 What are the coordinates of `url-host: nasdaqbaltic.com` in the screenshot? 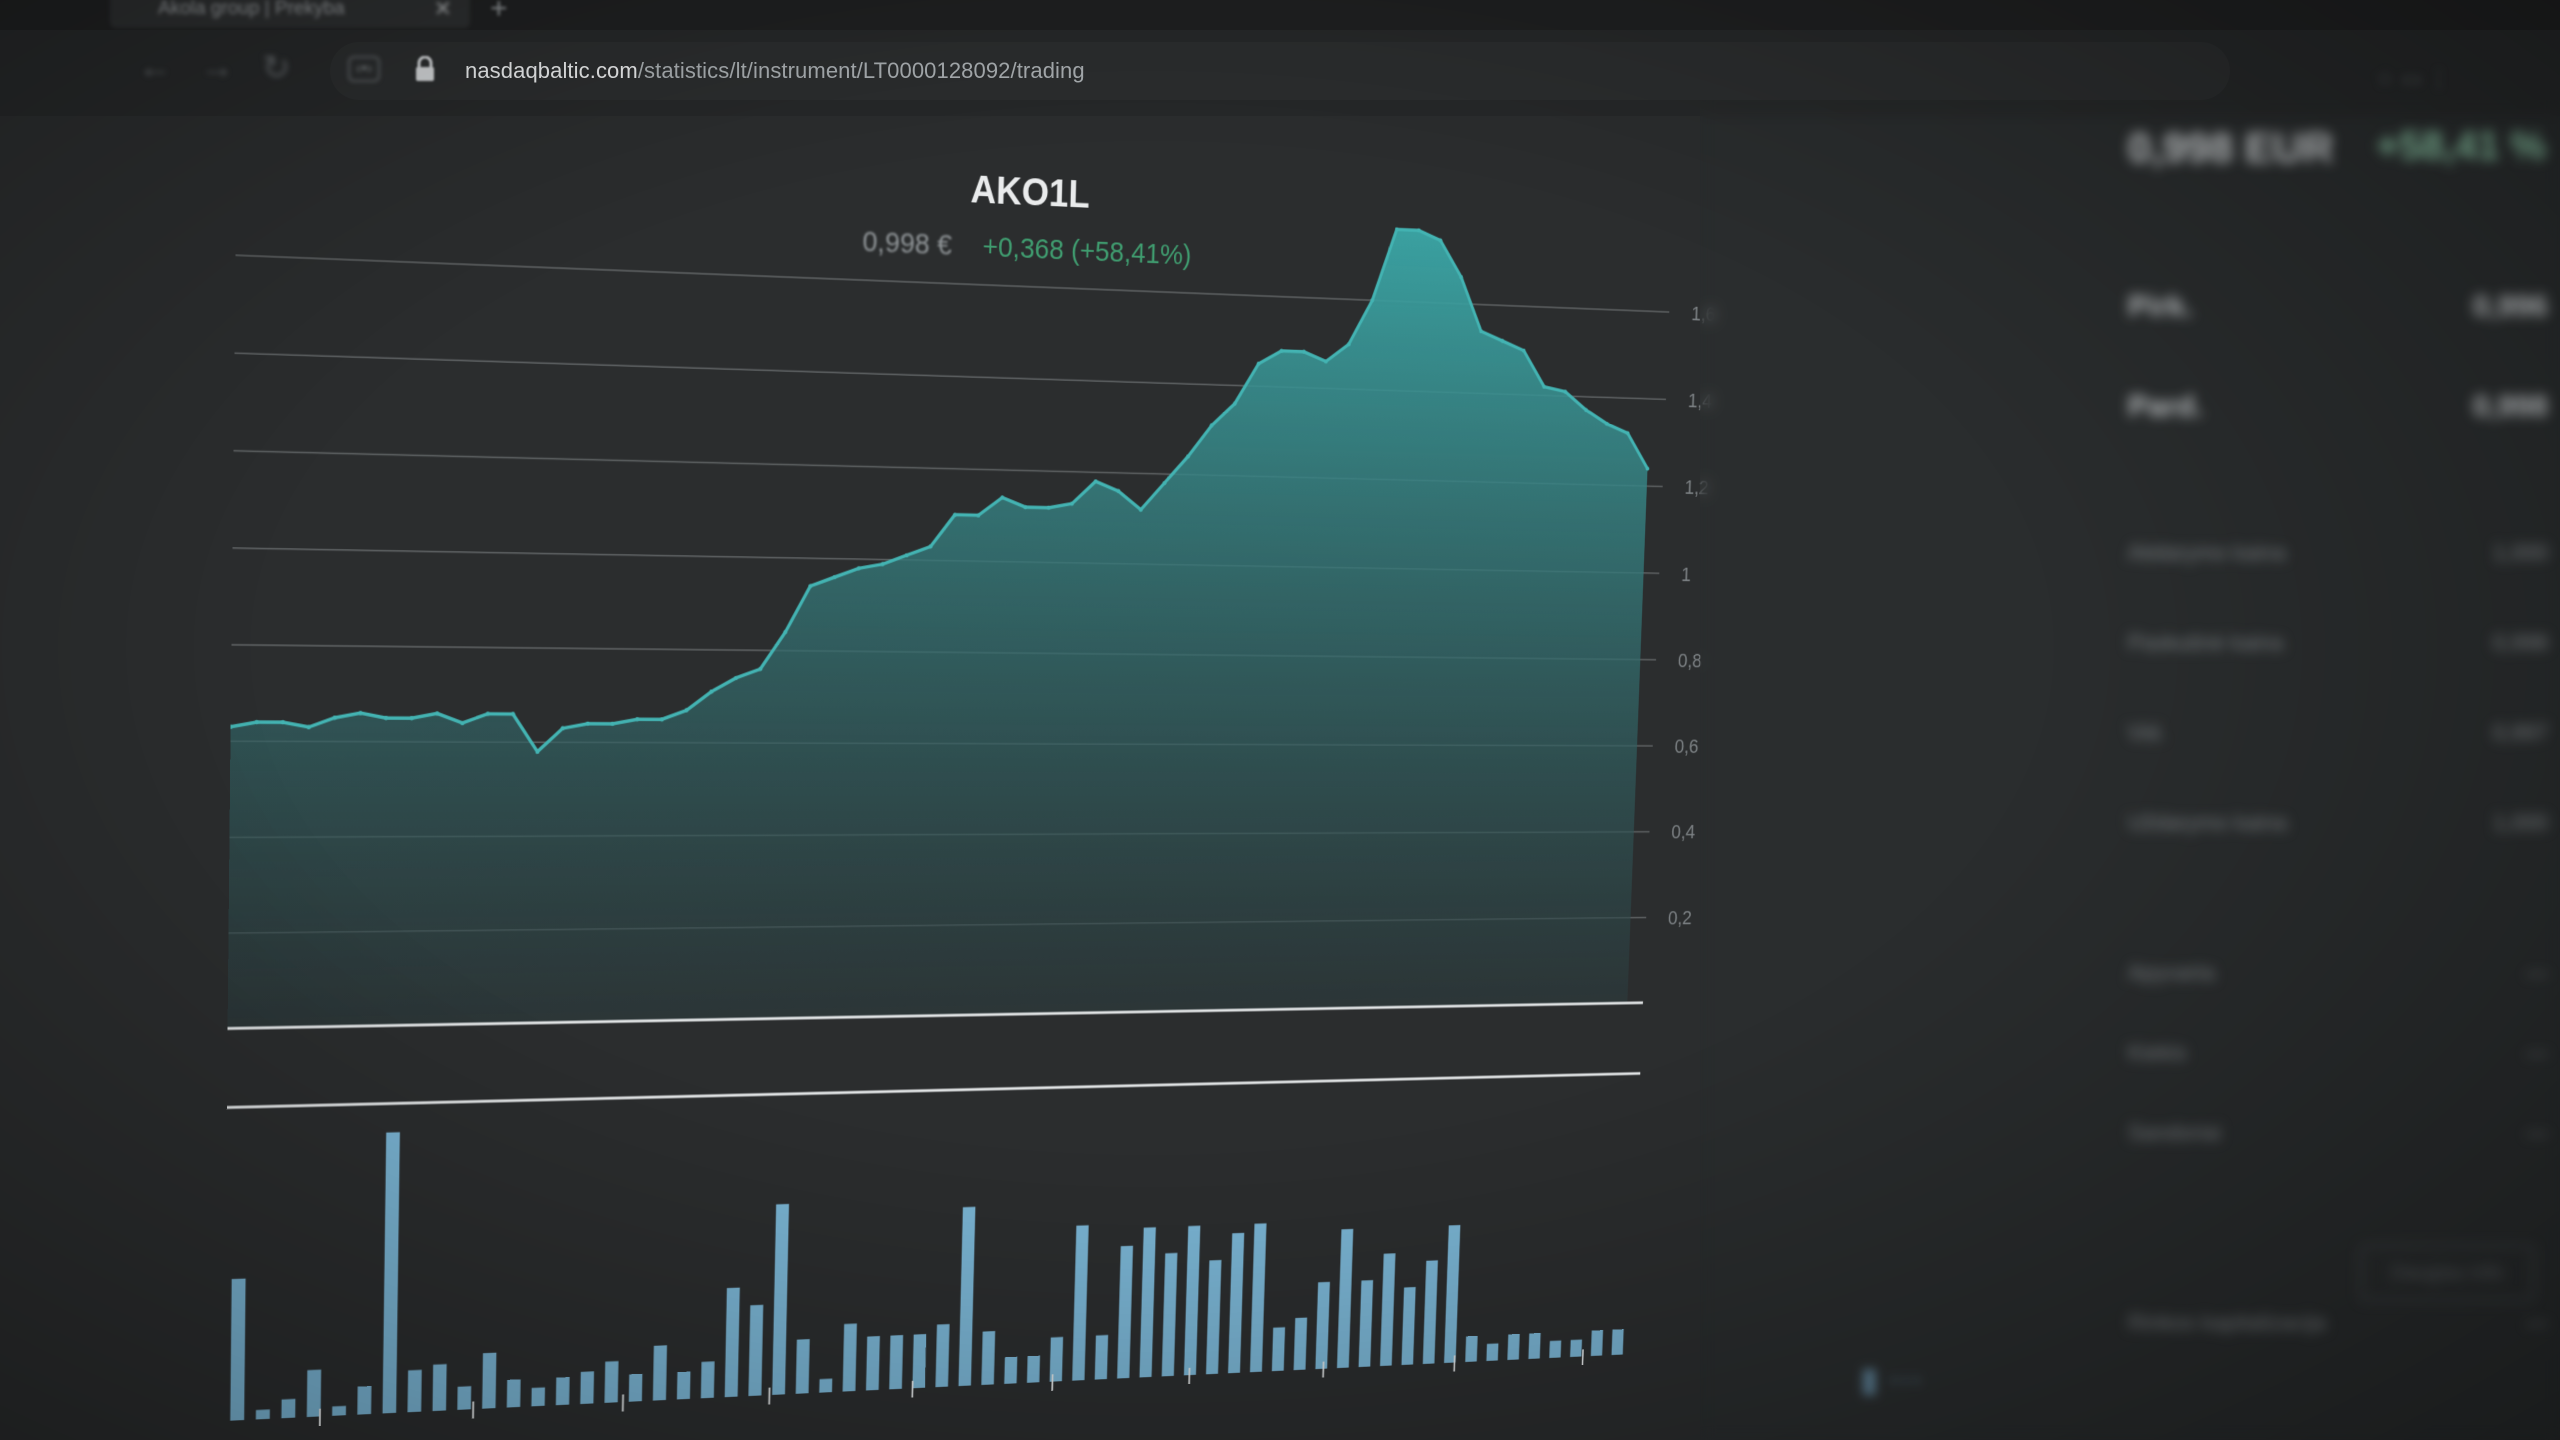 It's located at (551, 70).